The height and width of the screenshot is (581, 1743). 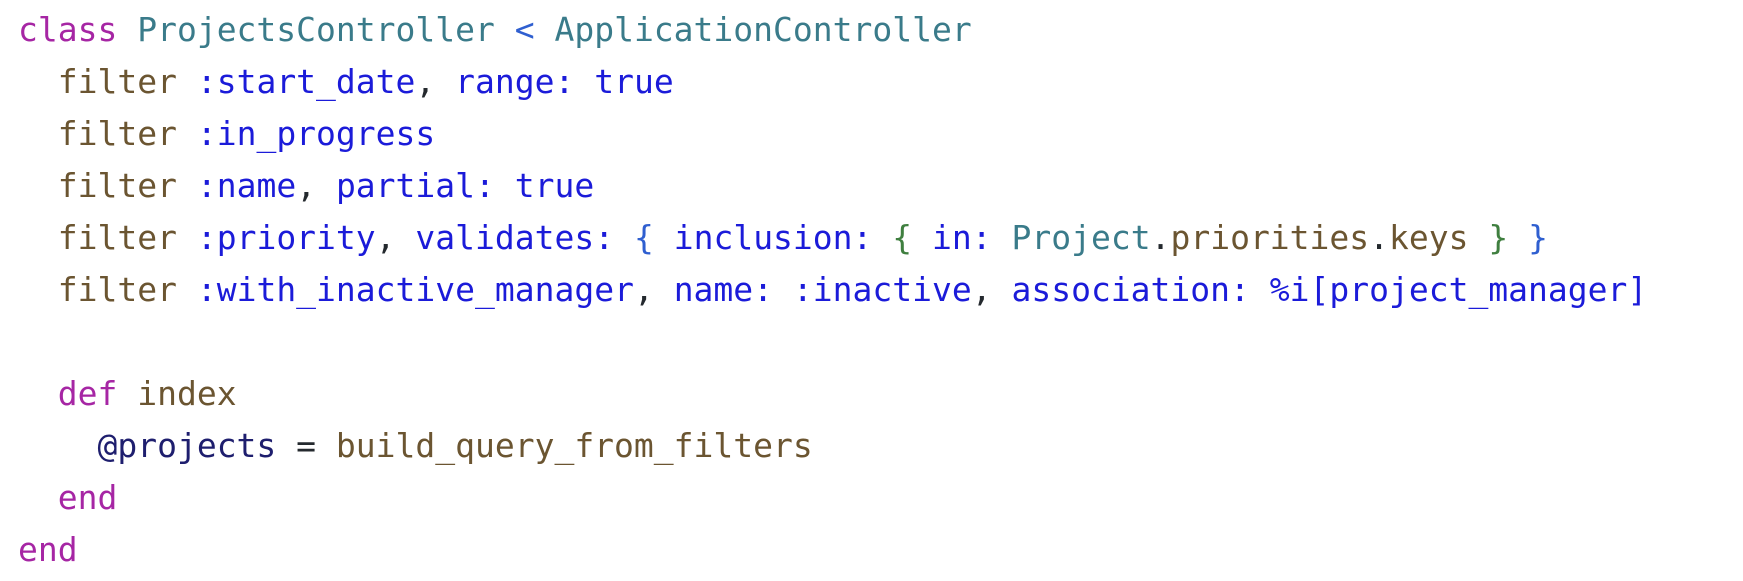 What do you see at coordinates (415, 289) in the screenshot?
I see `code-token-symbol: :with_inactive_manager` at bounding box center [415, 289].